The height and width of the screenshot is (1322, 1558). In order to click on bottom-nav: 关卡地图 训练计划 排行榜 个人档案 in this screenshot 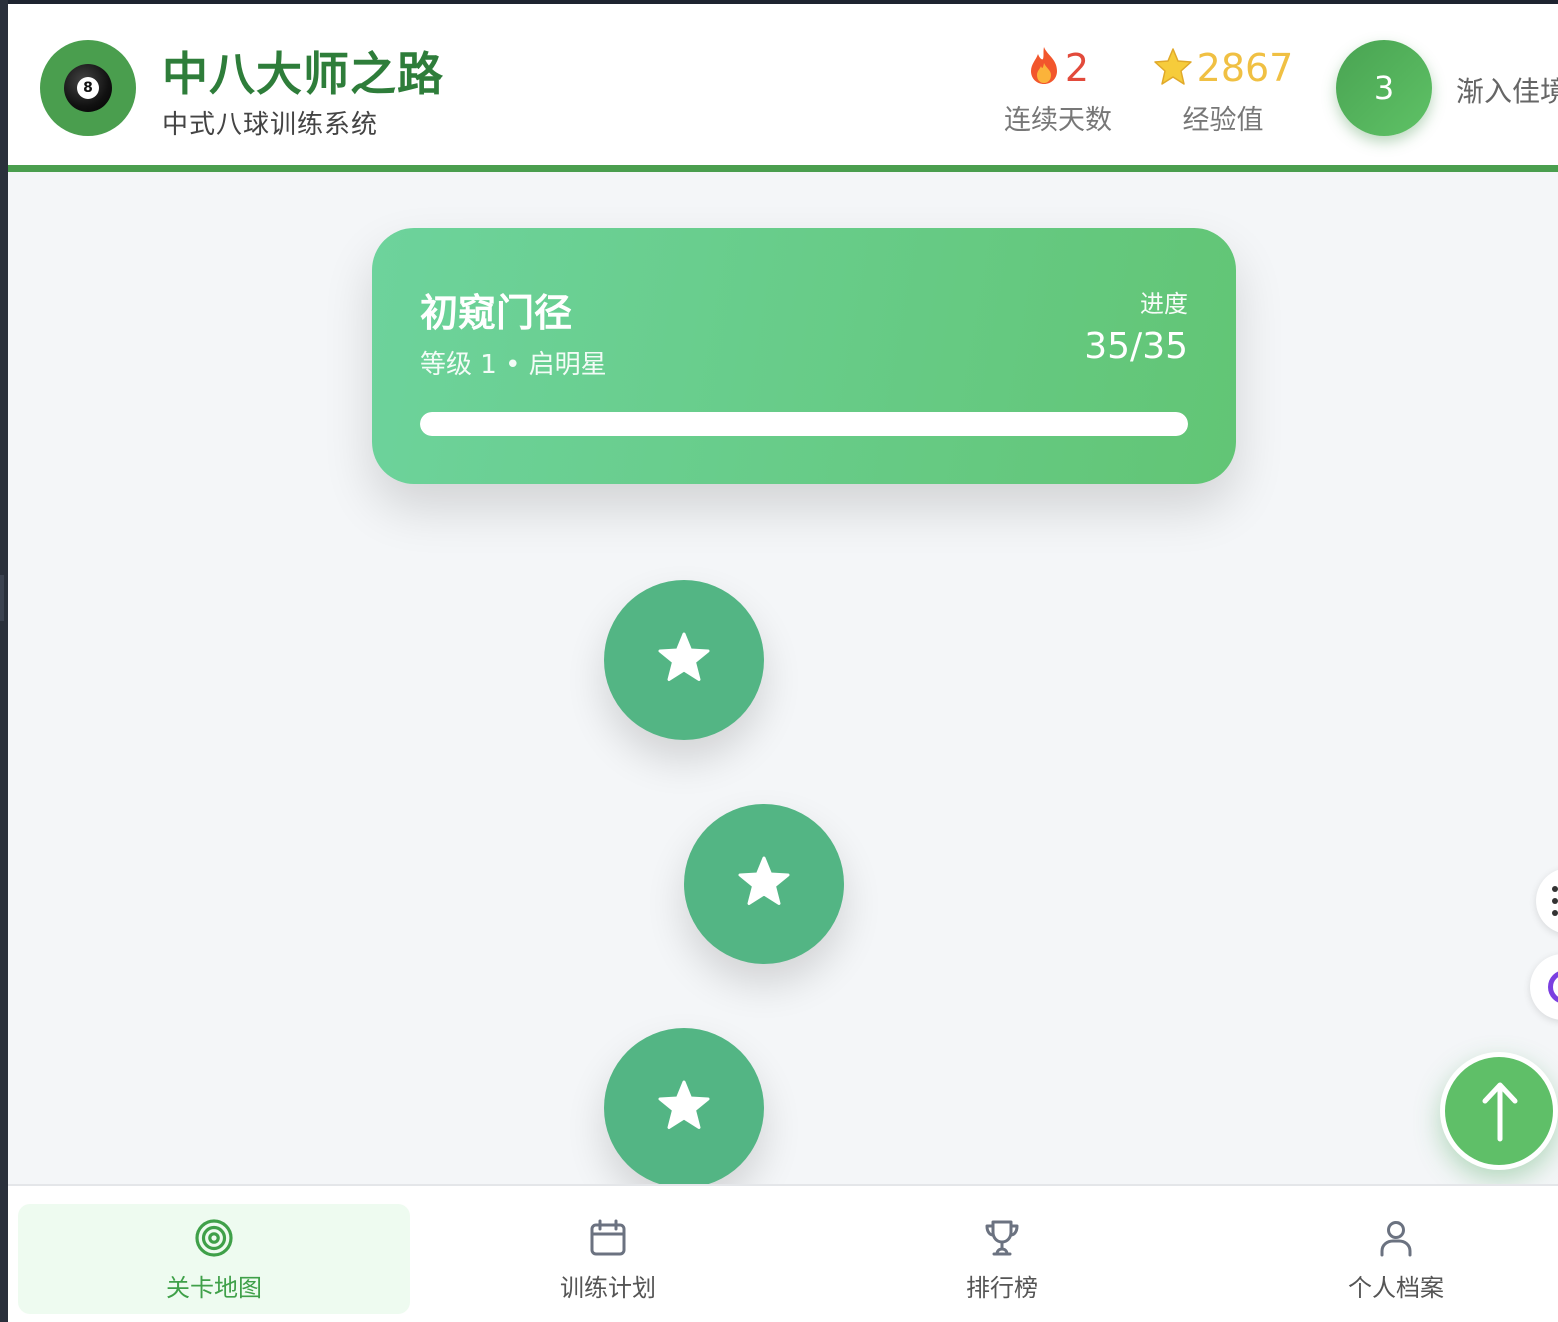, I will do `click(783, 1253)`.